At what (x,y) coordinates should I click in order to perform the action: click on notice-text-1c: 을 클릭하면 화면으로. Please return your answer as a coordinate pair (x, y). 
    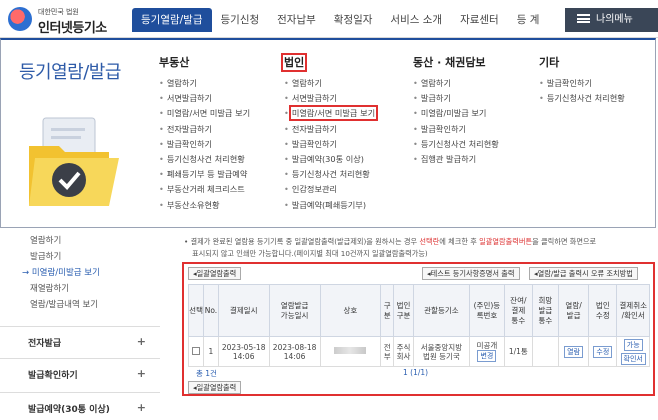
    Looking at the image, I should click on (564, 241).